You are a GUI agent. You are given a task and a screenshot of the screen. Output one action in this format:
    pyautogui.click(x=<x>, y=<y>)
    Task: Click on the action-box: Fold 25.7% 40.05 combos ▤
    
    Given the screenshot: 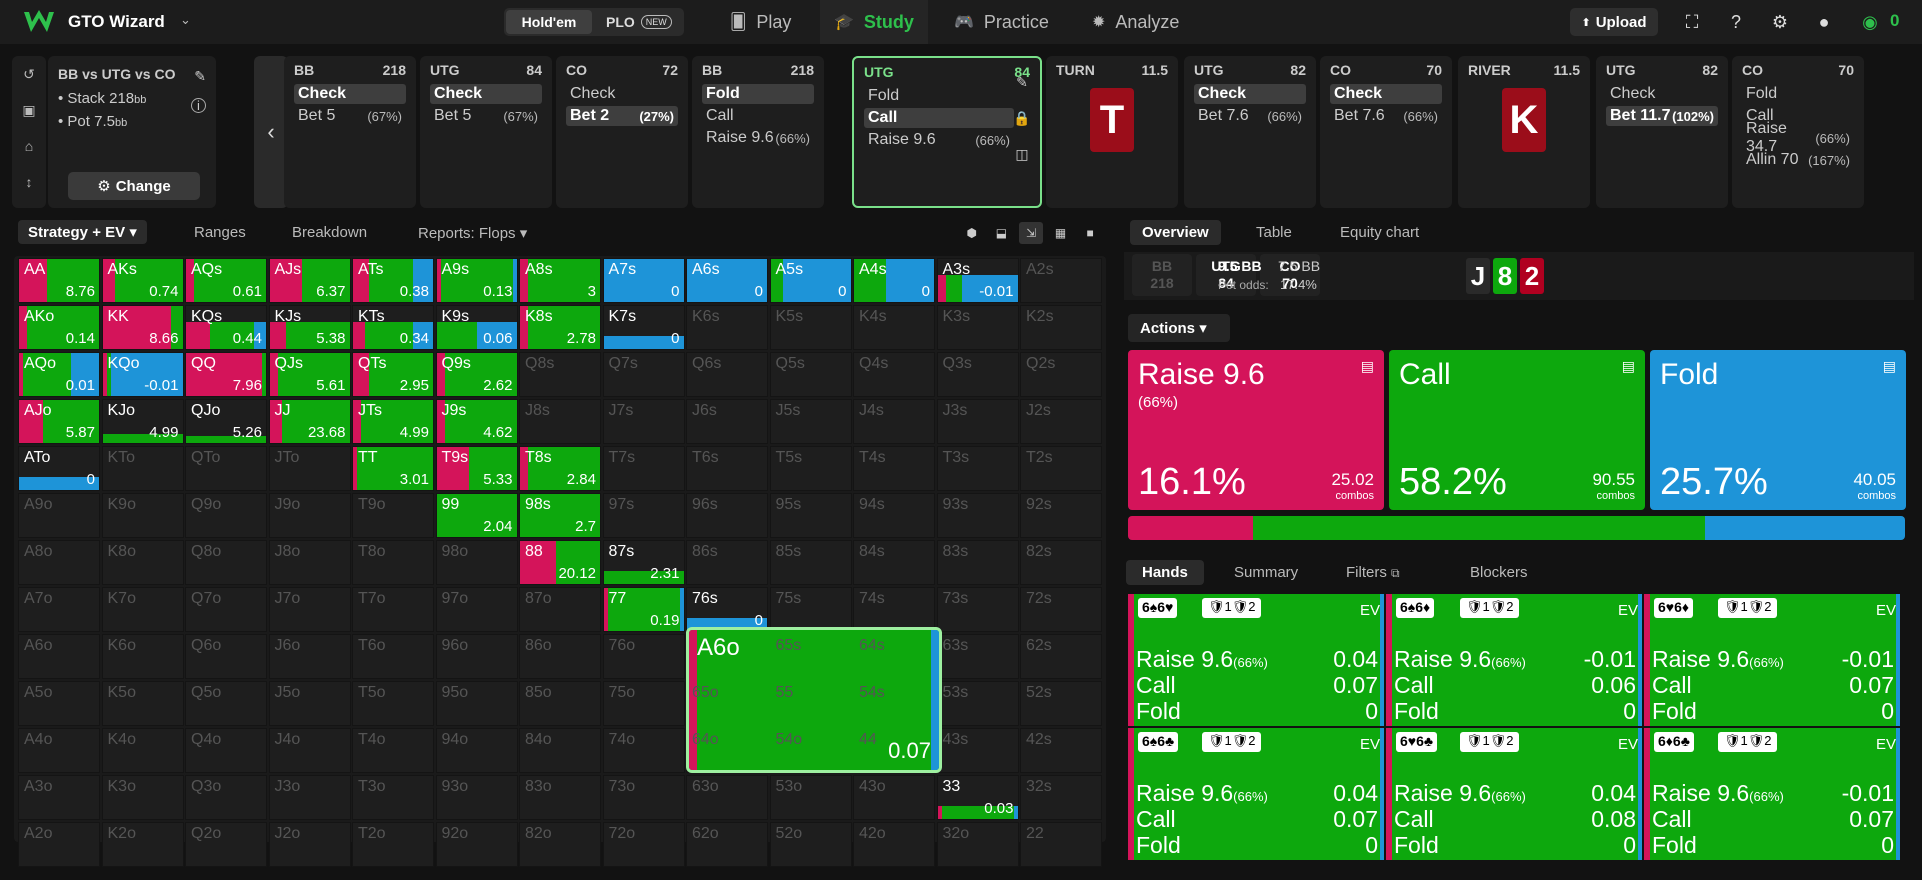 What is the action you would take?
    pyautogui.click(x=1778, y=430)
    